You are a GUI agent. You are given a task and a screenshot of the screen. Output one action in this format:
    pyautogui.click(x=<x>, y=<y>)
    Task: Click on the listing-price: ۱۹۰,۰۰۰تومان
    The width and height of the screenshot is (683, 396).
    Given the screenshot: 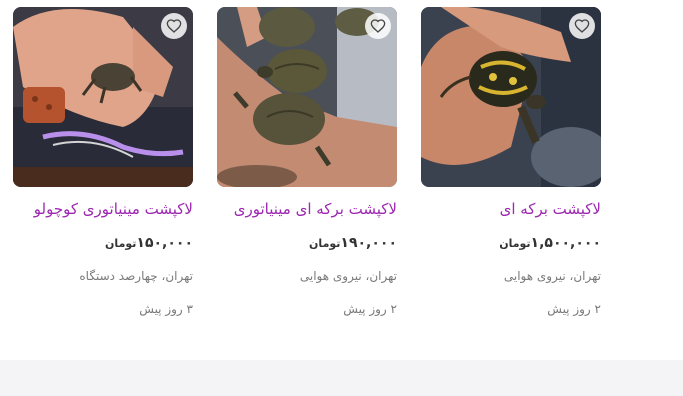 What is the action you would take?
    pyautogui.click(x=351, y=243)
    